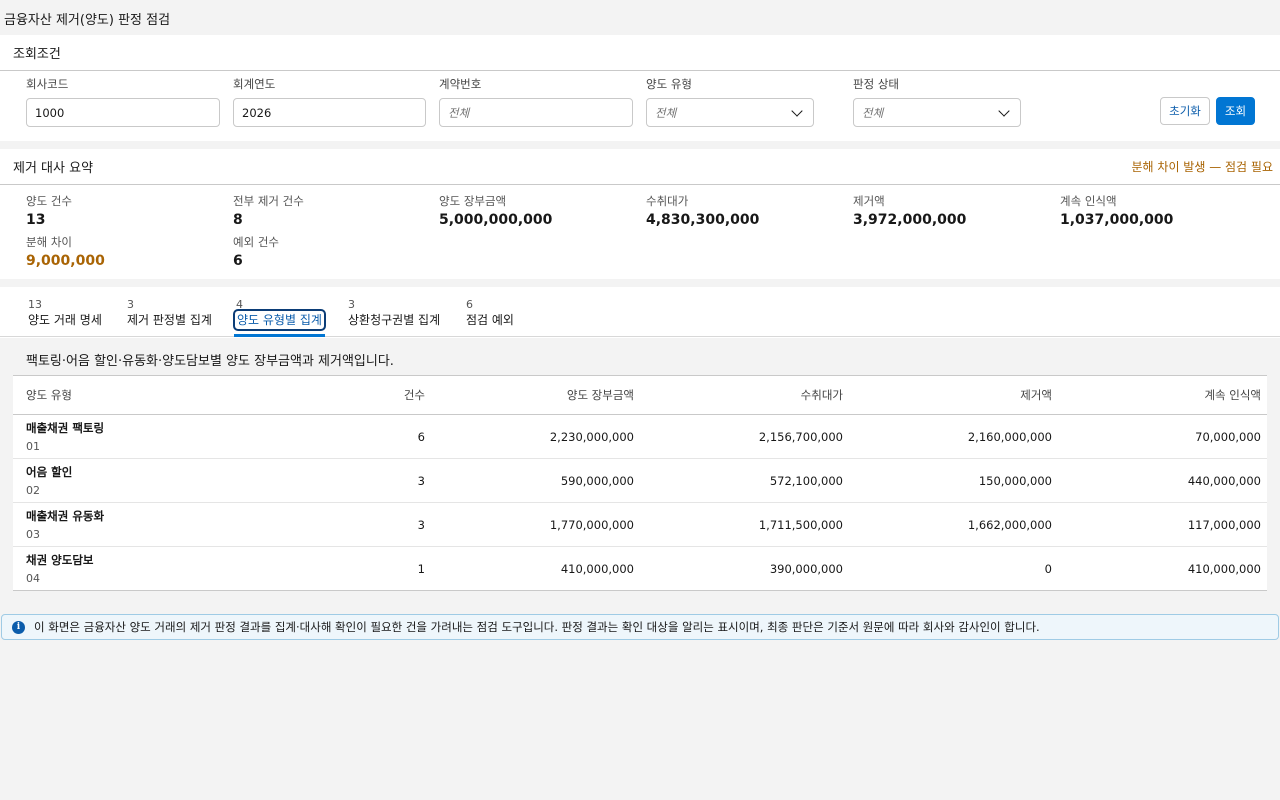 Image resolution: width=1280 pixels, height=800 pixels. What do you see at coordinates (1185, 111) in the screenshot?
I see `reset-button: 초기화` at bounding box center [1185, 111].